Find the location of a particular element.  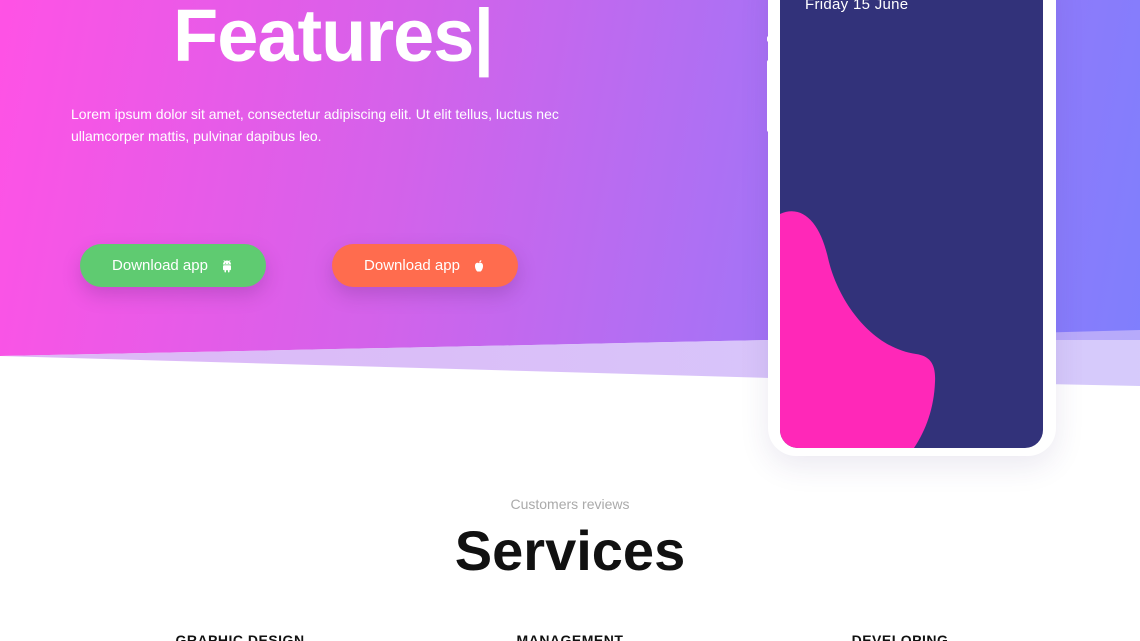

screen-blob-shape is located at coordinates (858, 329).